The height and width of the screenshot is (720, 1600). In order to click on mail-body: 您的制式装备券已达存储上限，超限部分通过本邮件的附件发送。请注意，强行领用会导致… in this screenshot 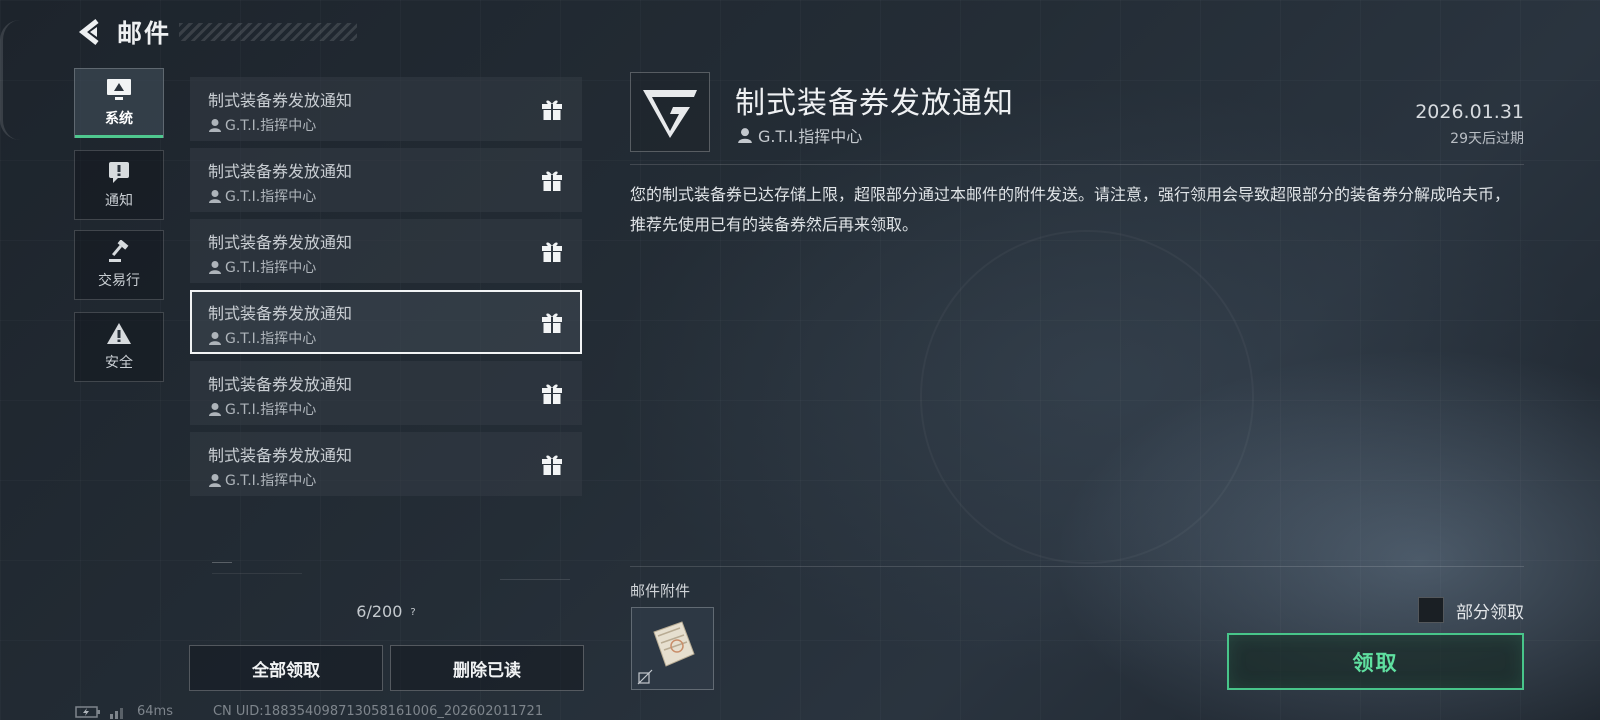, I will do `click(1070, 209)`.